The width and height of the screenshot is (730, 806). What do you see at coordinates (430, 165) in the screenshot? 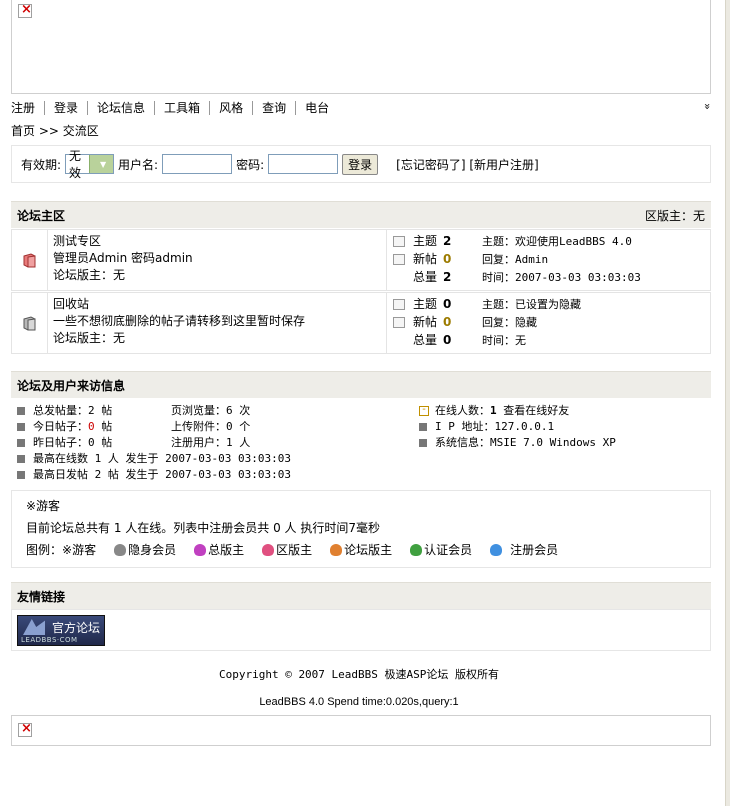
I see `forgot-password-link: [忘记密码了]` at bounding box center [430, 165].